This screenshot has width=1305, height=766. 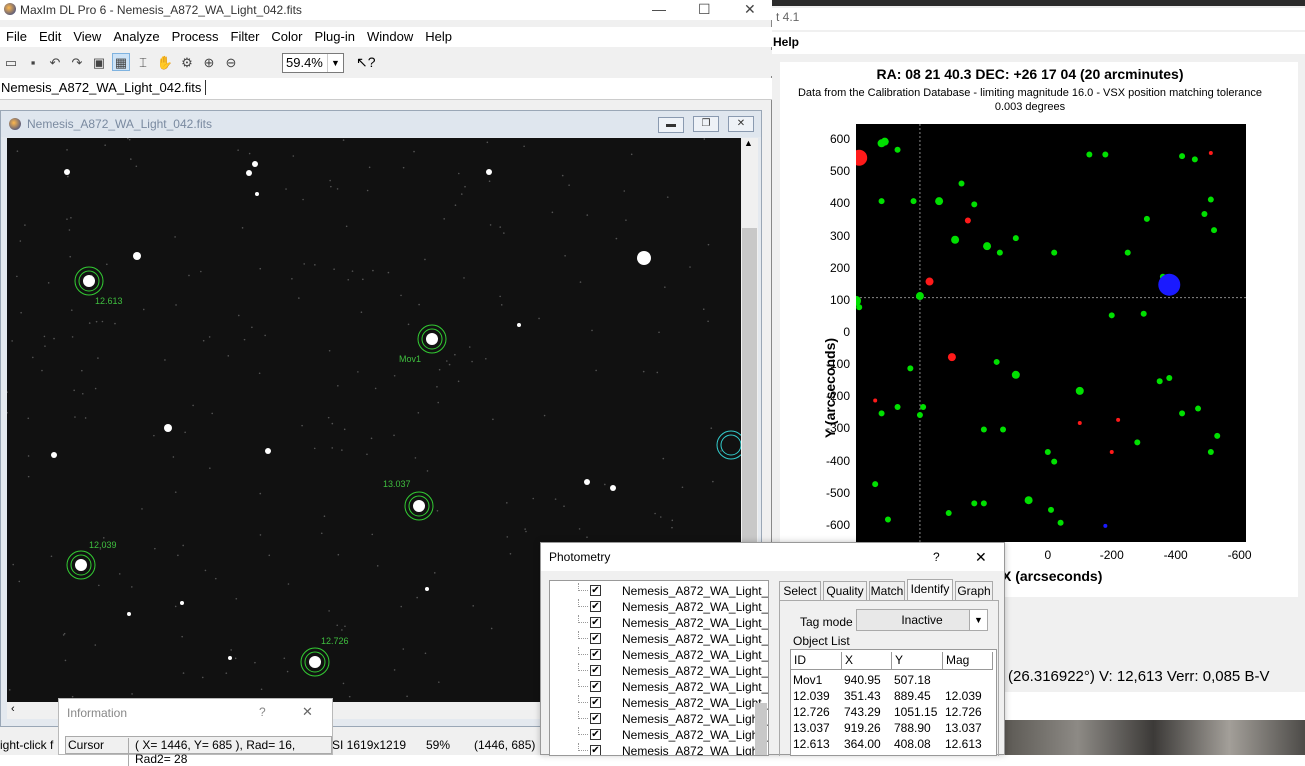 What do you see at coordinates (867, 661) in the screenshot?
I see `column-header: X` at bounding box center [867, 661].